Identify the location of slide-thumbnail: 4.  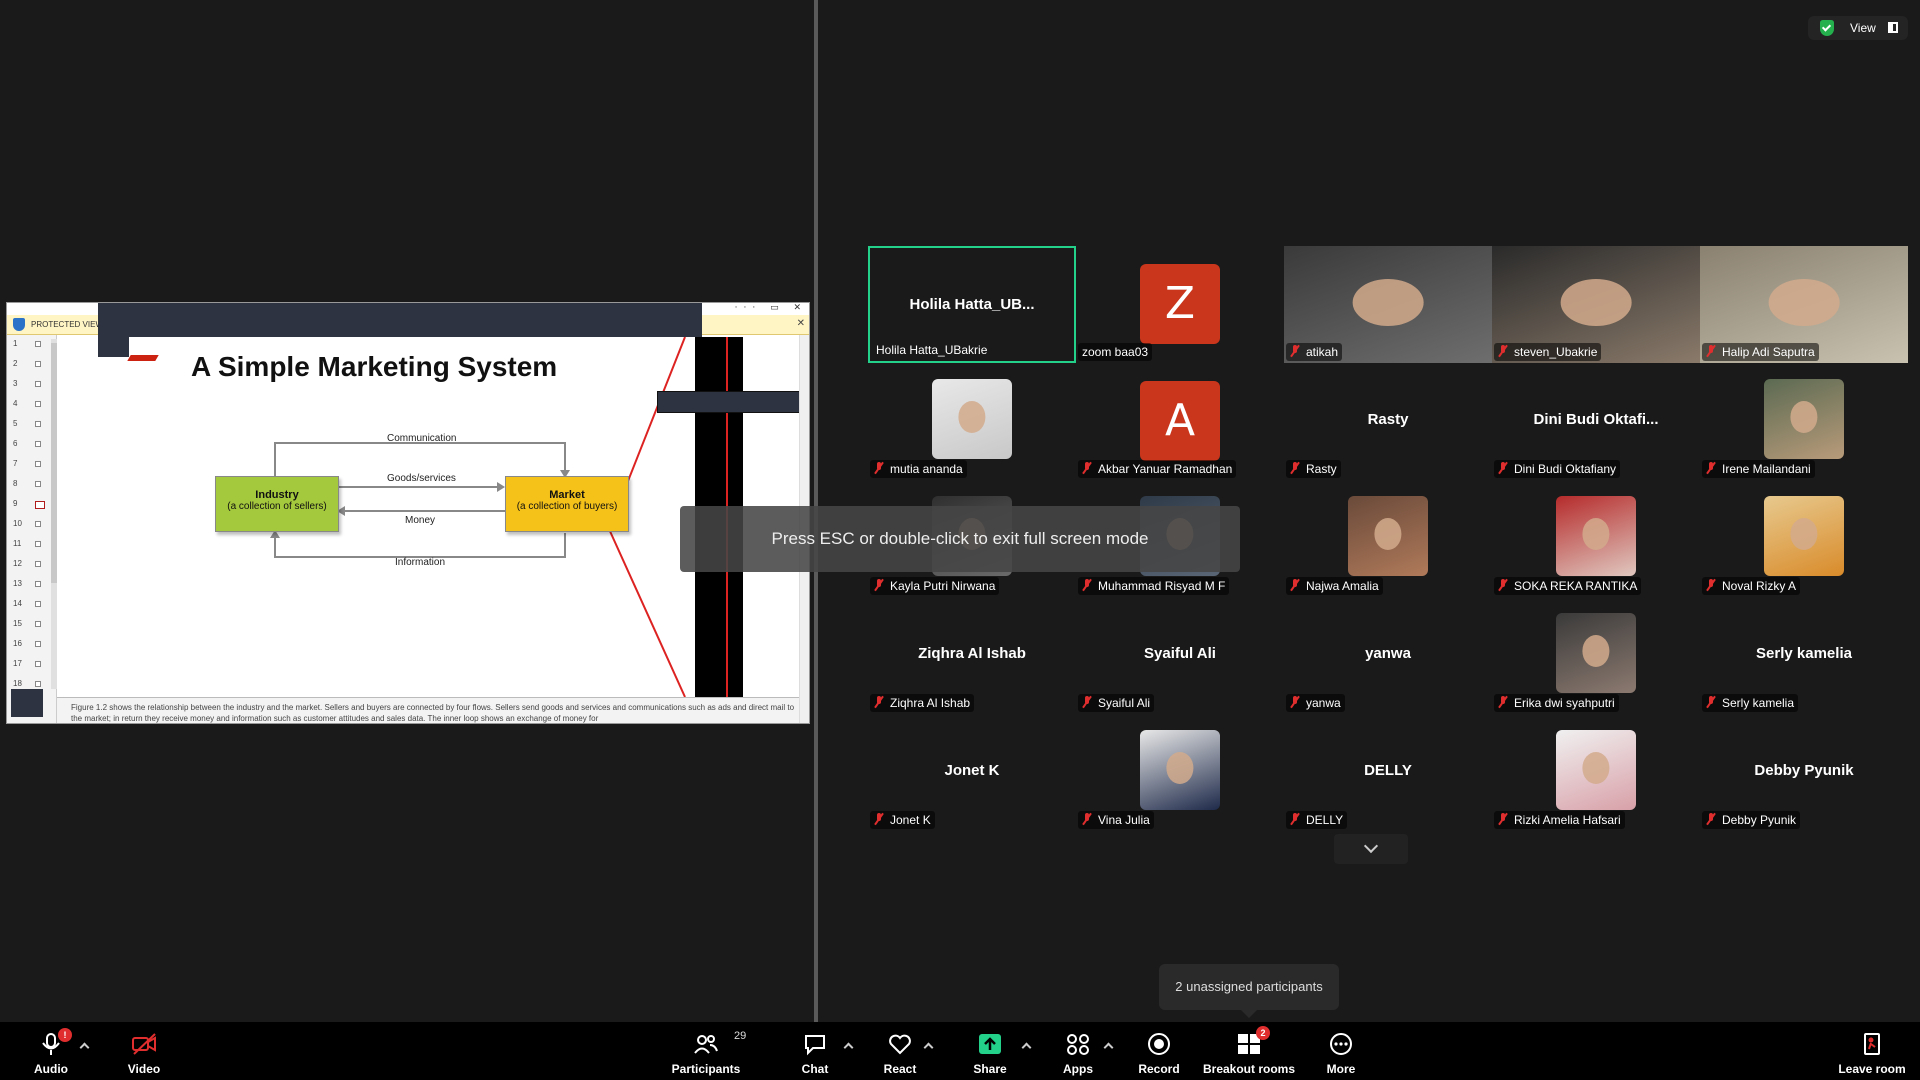
(33, 405).